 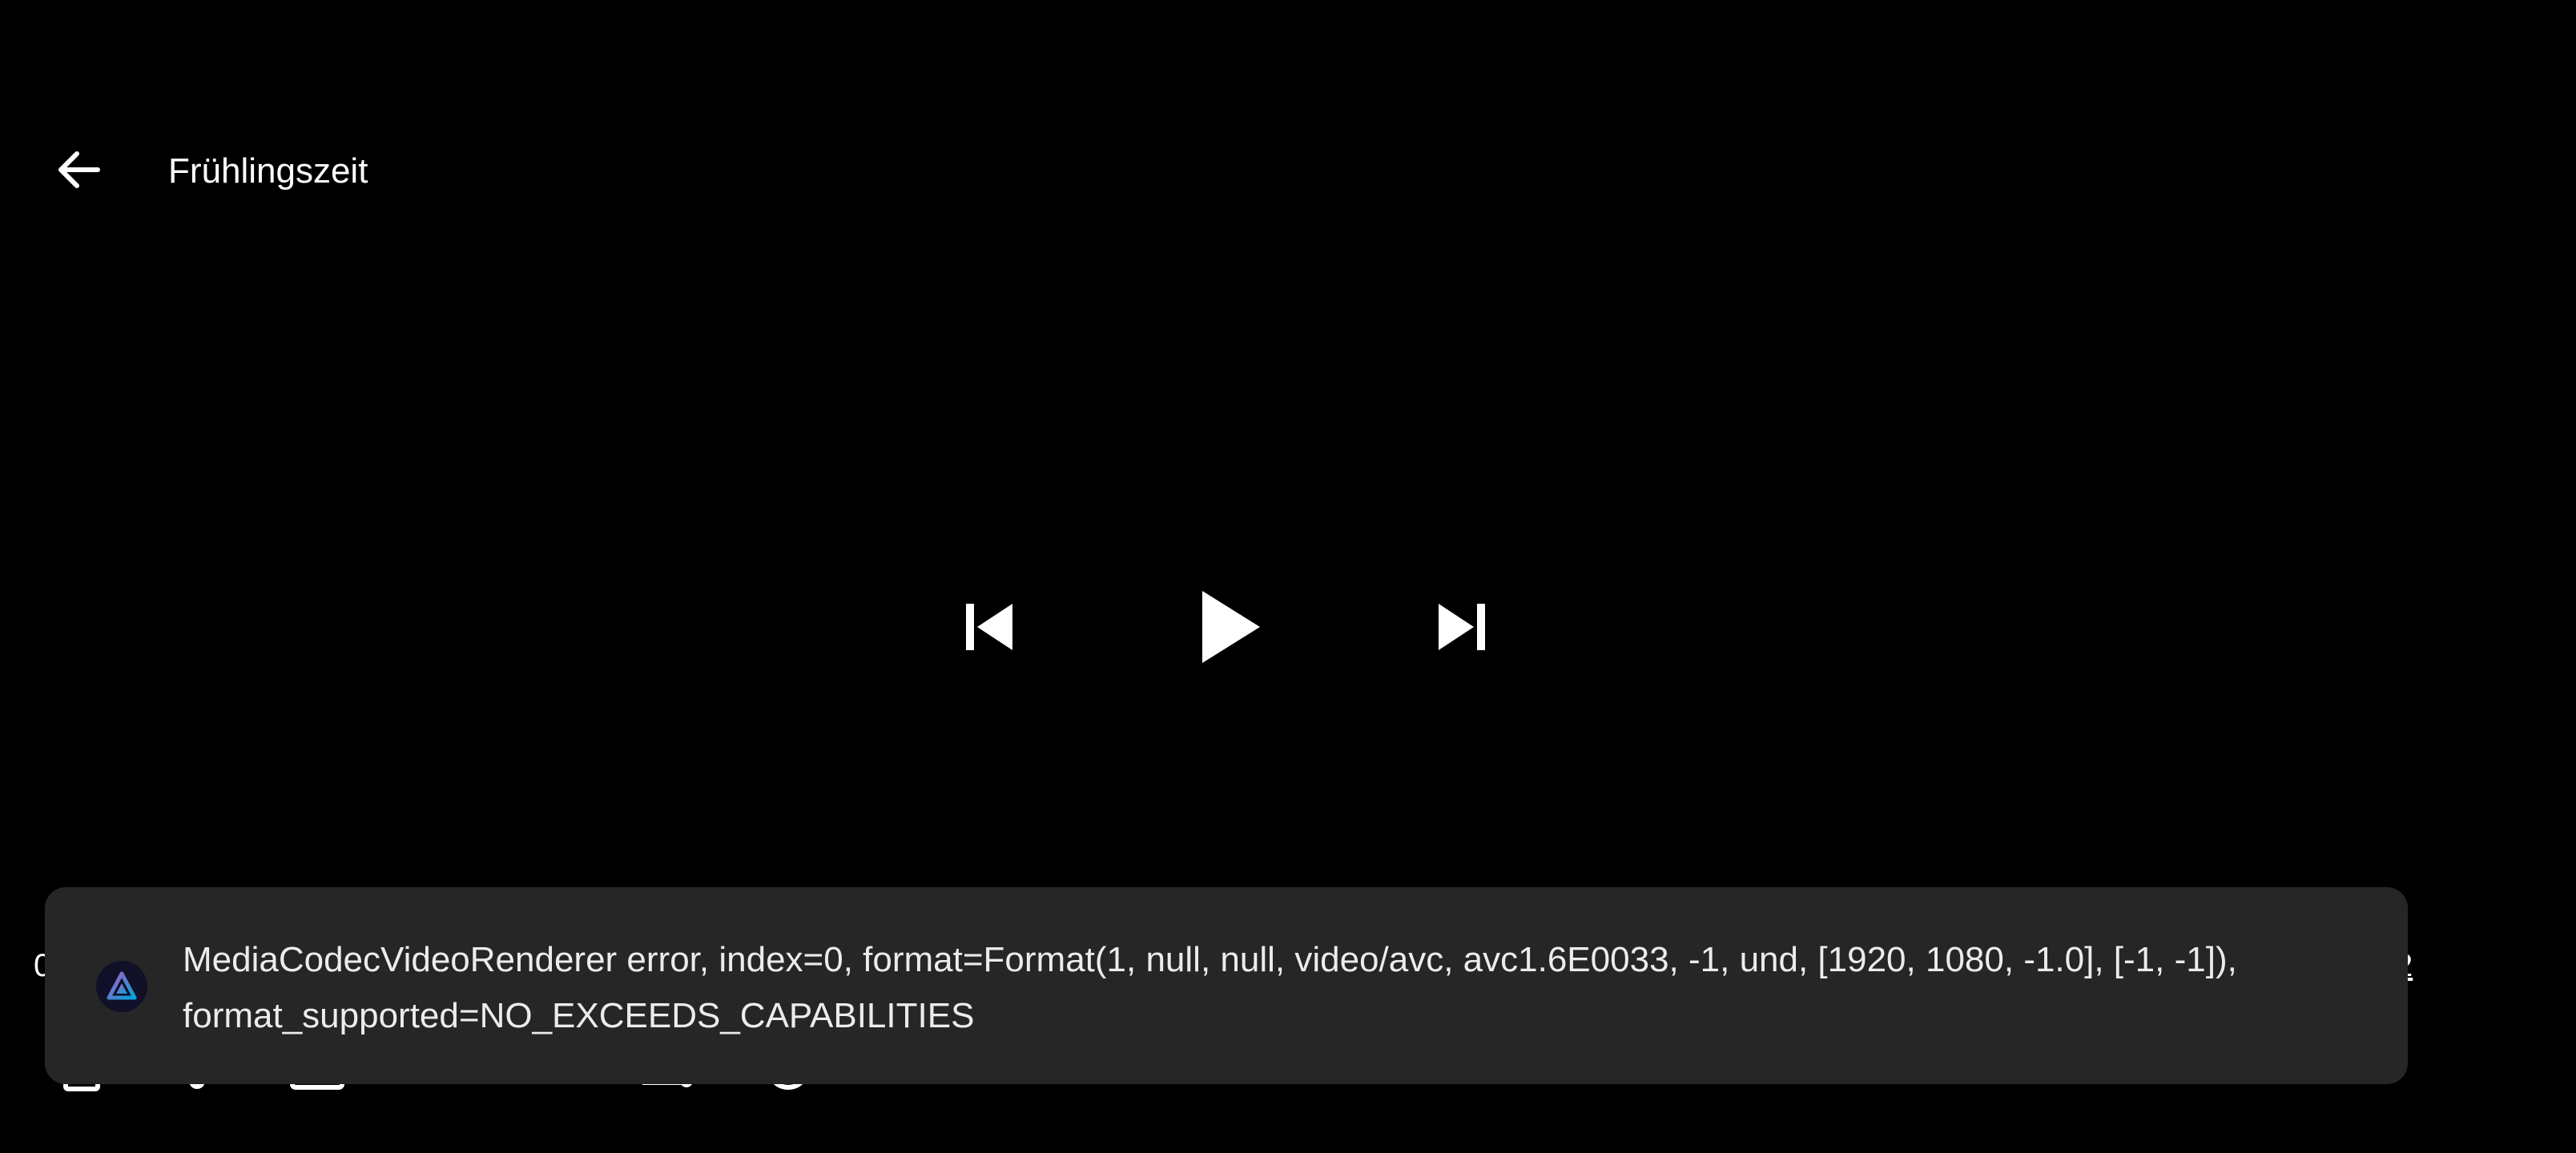 I want to click on skip-next-icon, so click(x=1462, y=629).